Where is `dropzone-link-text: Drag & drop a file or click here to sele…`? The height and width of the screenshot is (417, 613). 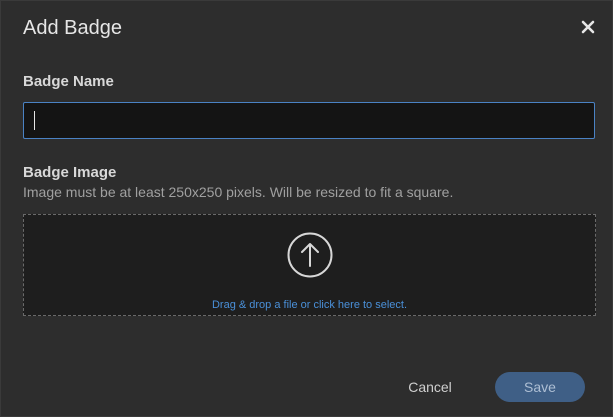
dropzone-link-text: Drag & drop a file or click here to sele… is located at coordinates (309, 305).